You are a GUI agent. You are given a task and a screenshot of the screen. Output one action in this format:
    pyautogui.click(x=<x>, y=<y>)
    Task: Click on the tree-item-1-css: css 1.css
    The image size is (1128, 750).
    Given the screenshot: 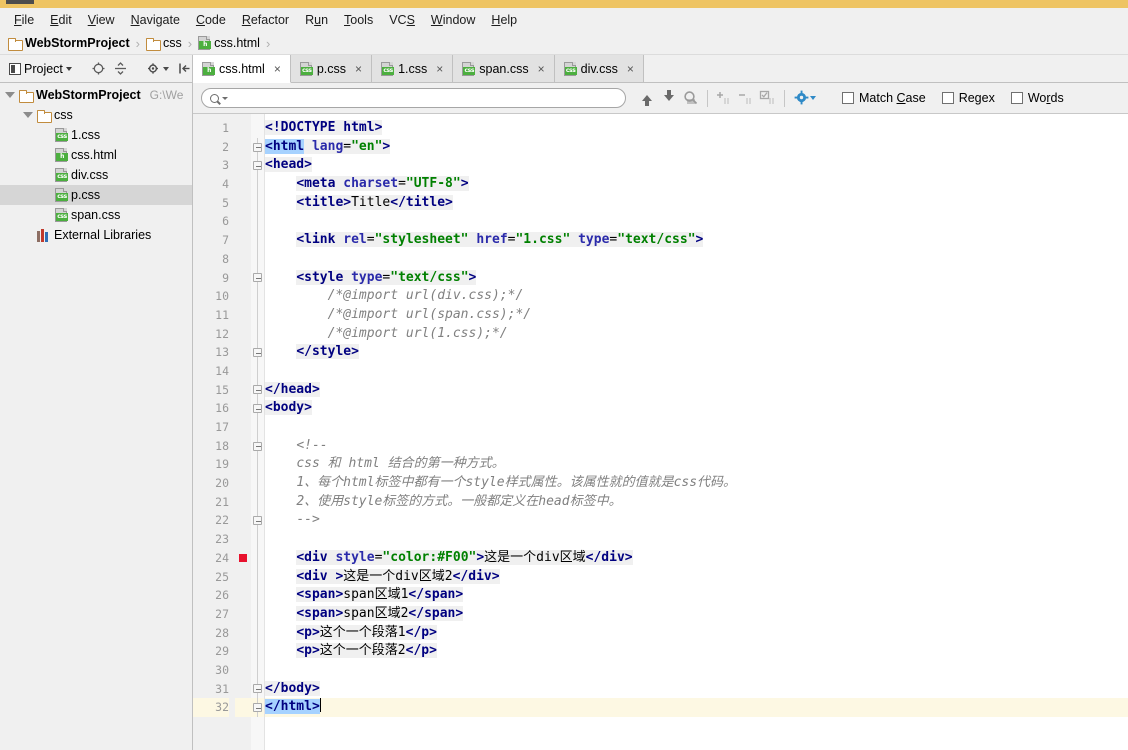 What is the action you would take?
    pyautogui.click(x=96, y=135)
    